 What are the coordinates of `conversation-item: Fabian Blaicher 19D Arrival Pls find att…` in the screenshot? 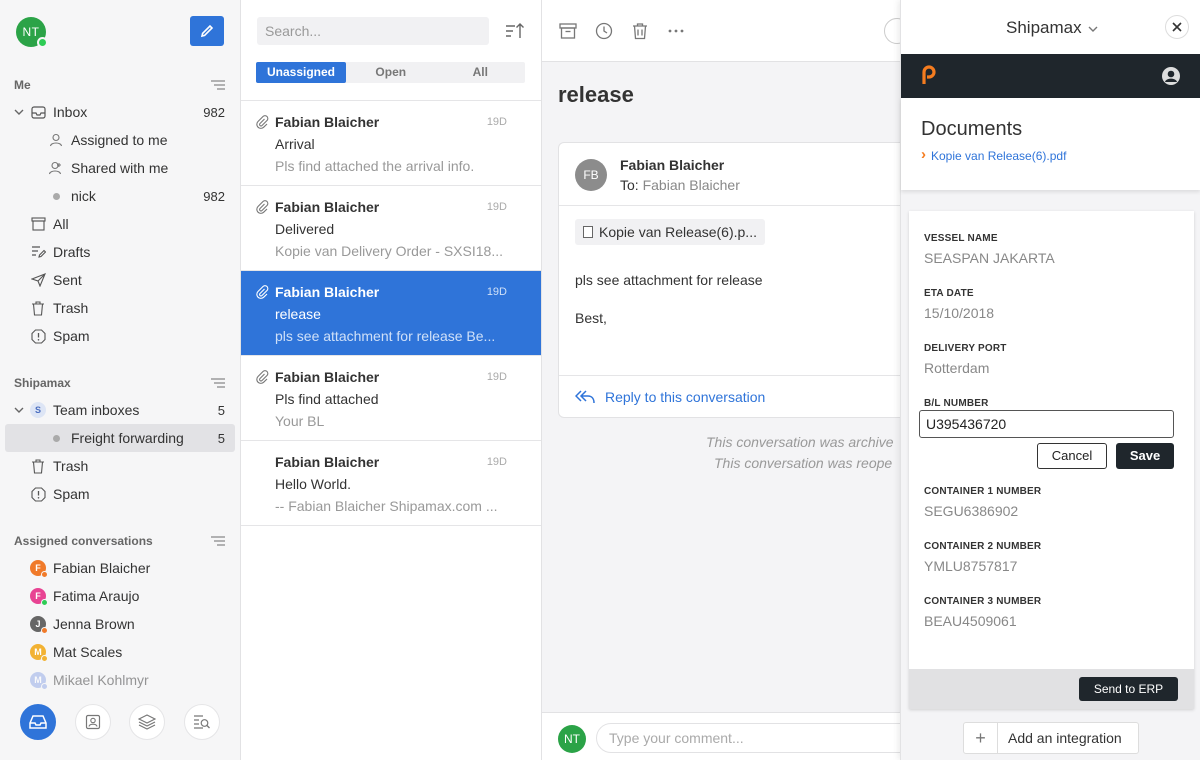 It's located at (391, 143).